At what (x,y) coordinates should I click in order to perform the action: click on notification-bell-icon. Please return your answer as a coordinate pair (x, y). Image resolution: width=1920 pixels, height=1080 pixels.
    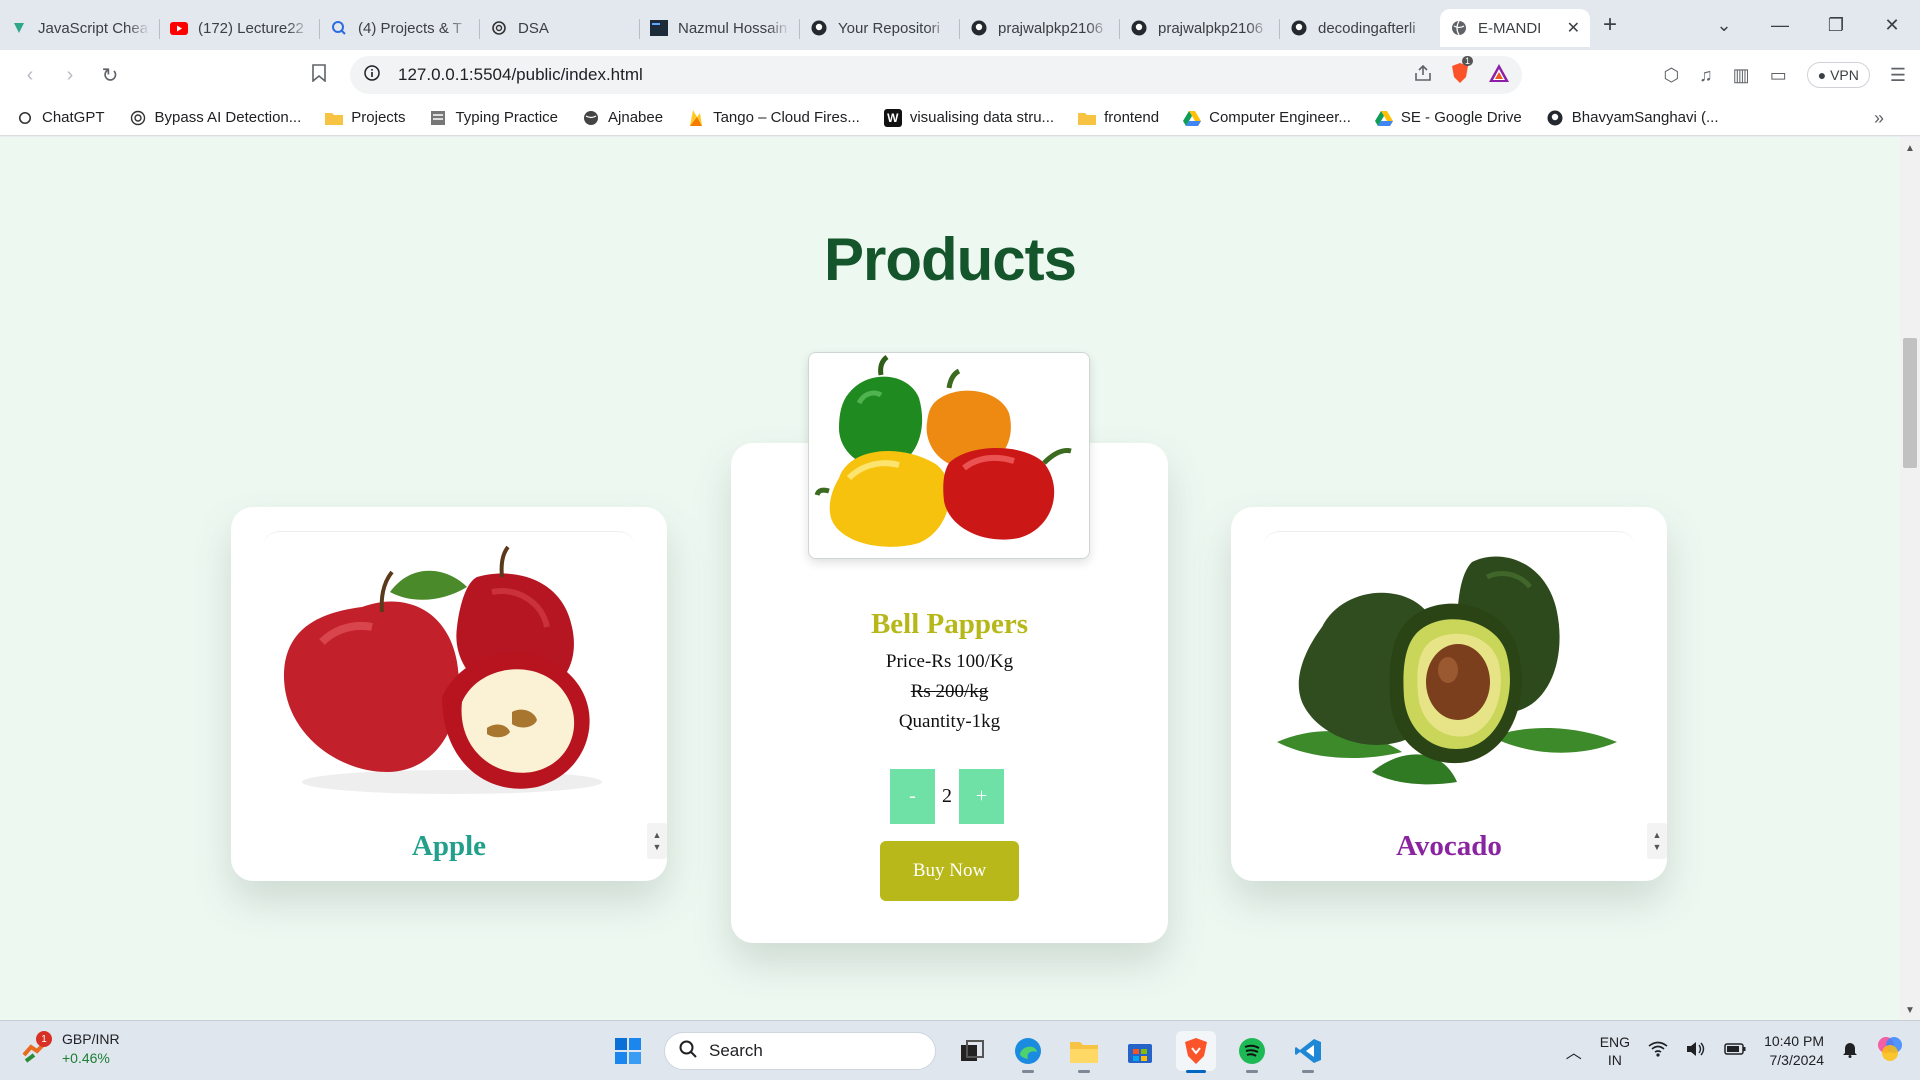
    Looking at the image, I should click on (1850, 1051).